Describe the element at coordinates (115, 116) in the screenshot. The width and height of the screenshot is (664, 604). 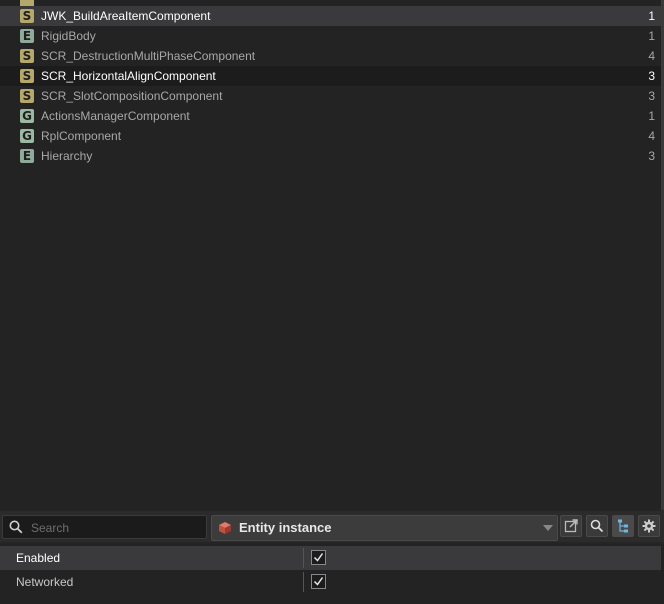
I see `component-name: ActionsManagerComponent` at that location.